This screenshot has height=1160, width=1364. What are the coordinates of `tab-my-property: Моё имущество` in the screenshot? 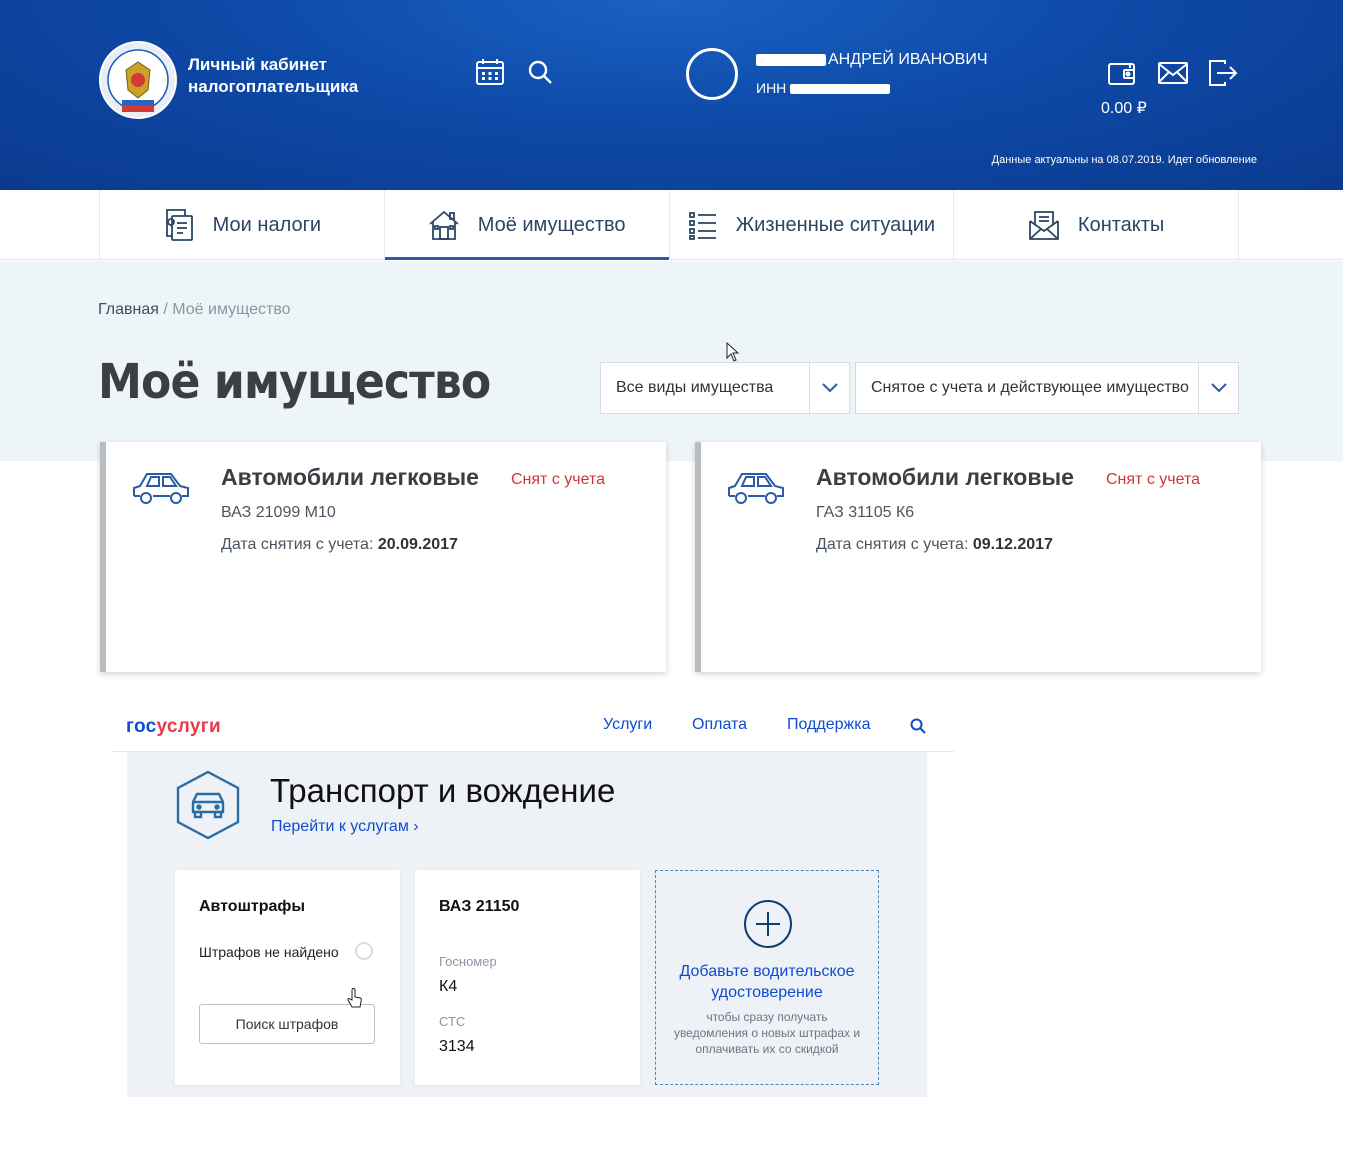 It's located at (527, 225).